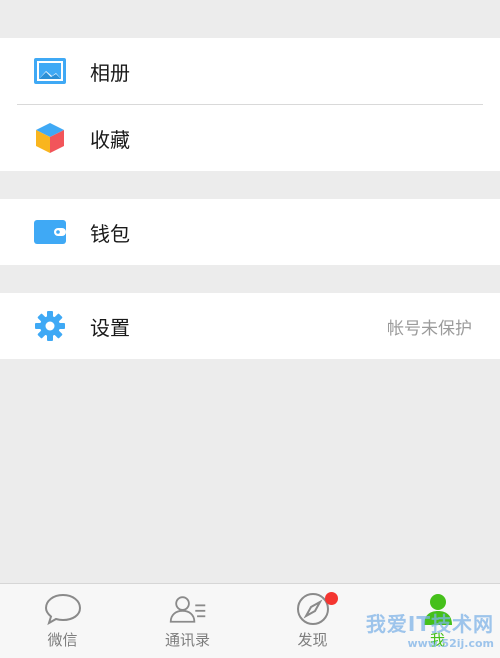 Image resolution: width=500 pixels, height=658 pixels. I want to click on menu-item-favorites: 收藏, so click(250, 138).